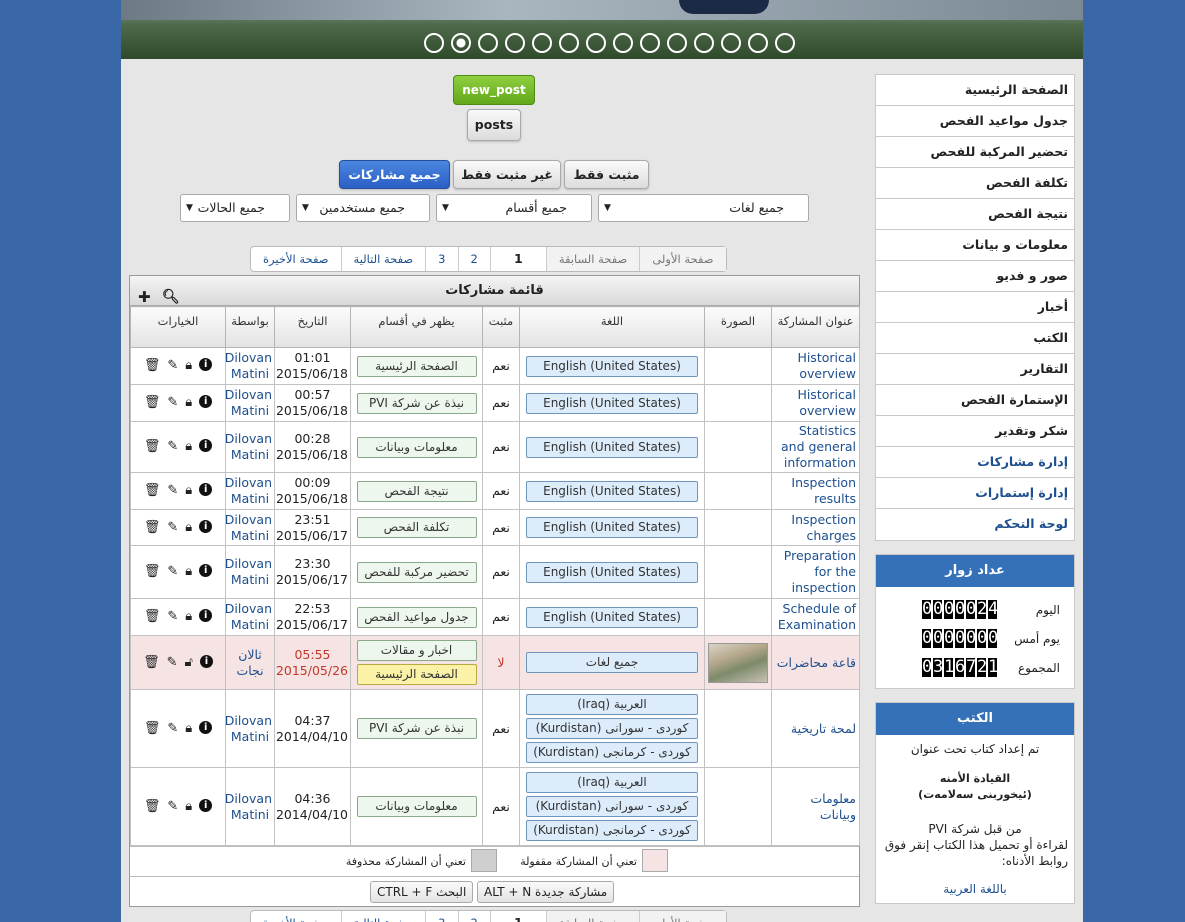  What do you see at coordinates (817, 616) in the screenshot?
I see `post-title-link: Schedule of Examination` at bounding box center [817, 616].